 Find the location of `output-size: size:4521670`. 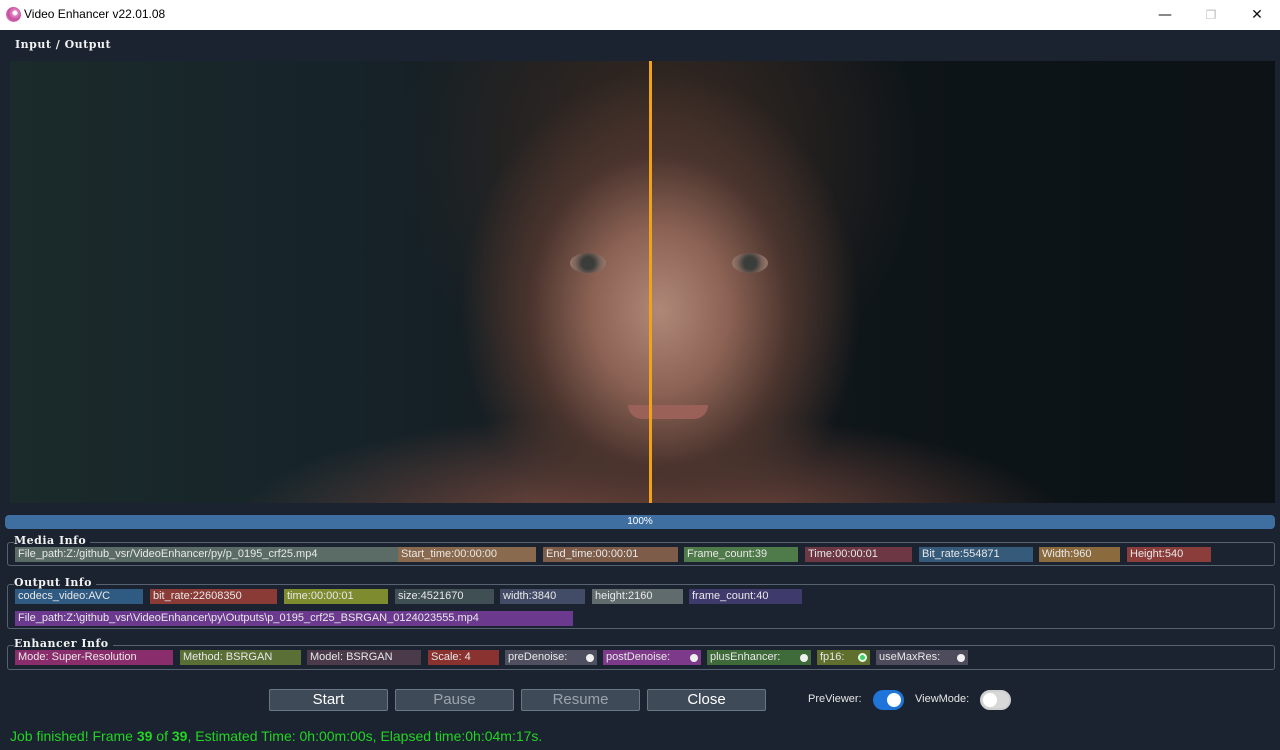

output-size: size:4521670 is located at coordinates (444, 596).